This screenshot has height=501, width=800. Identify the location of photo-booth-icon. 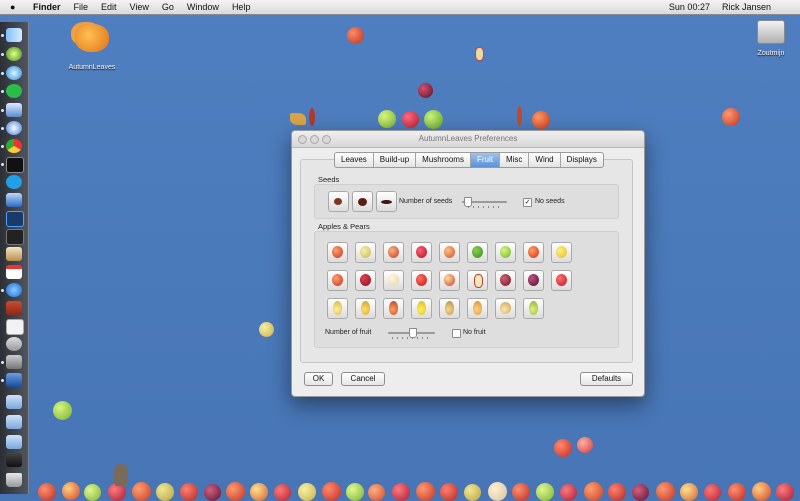
(14, 308).